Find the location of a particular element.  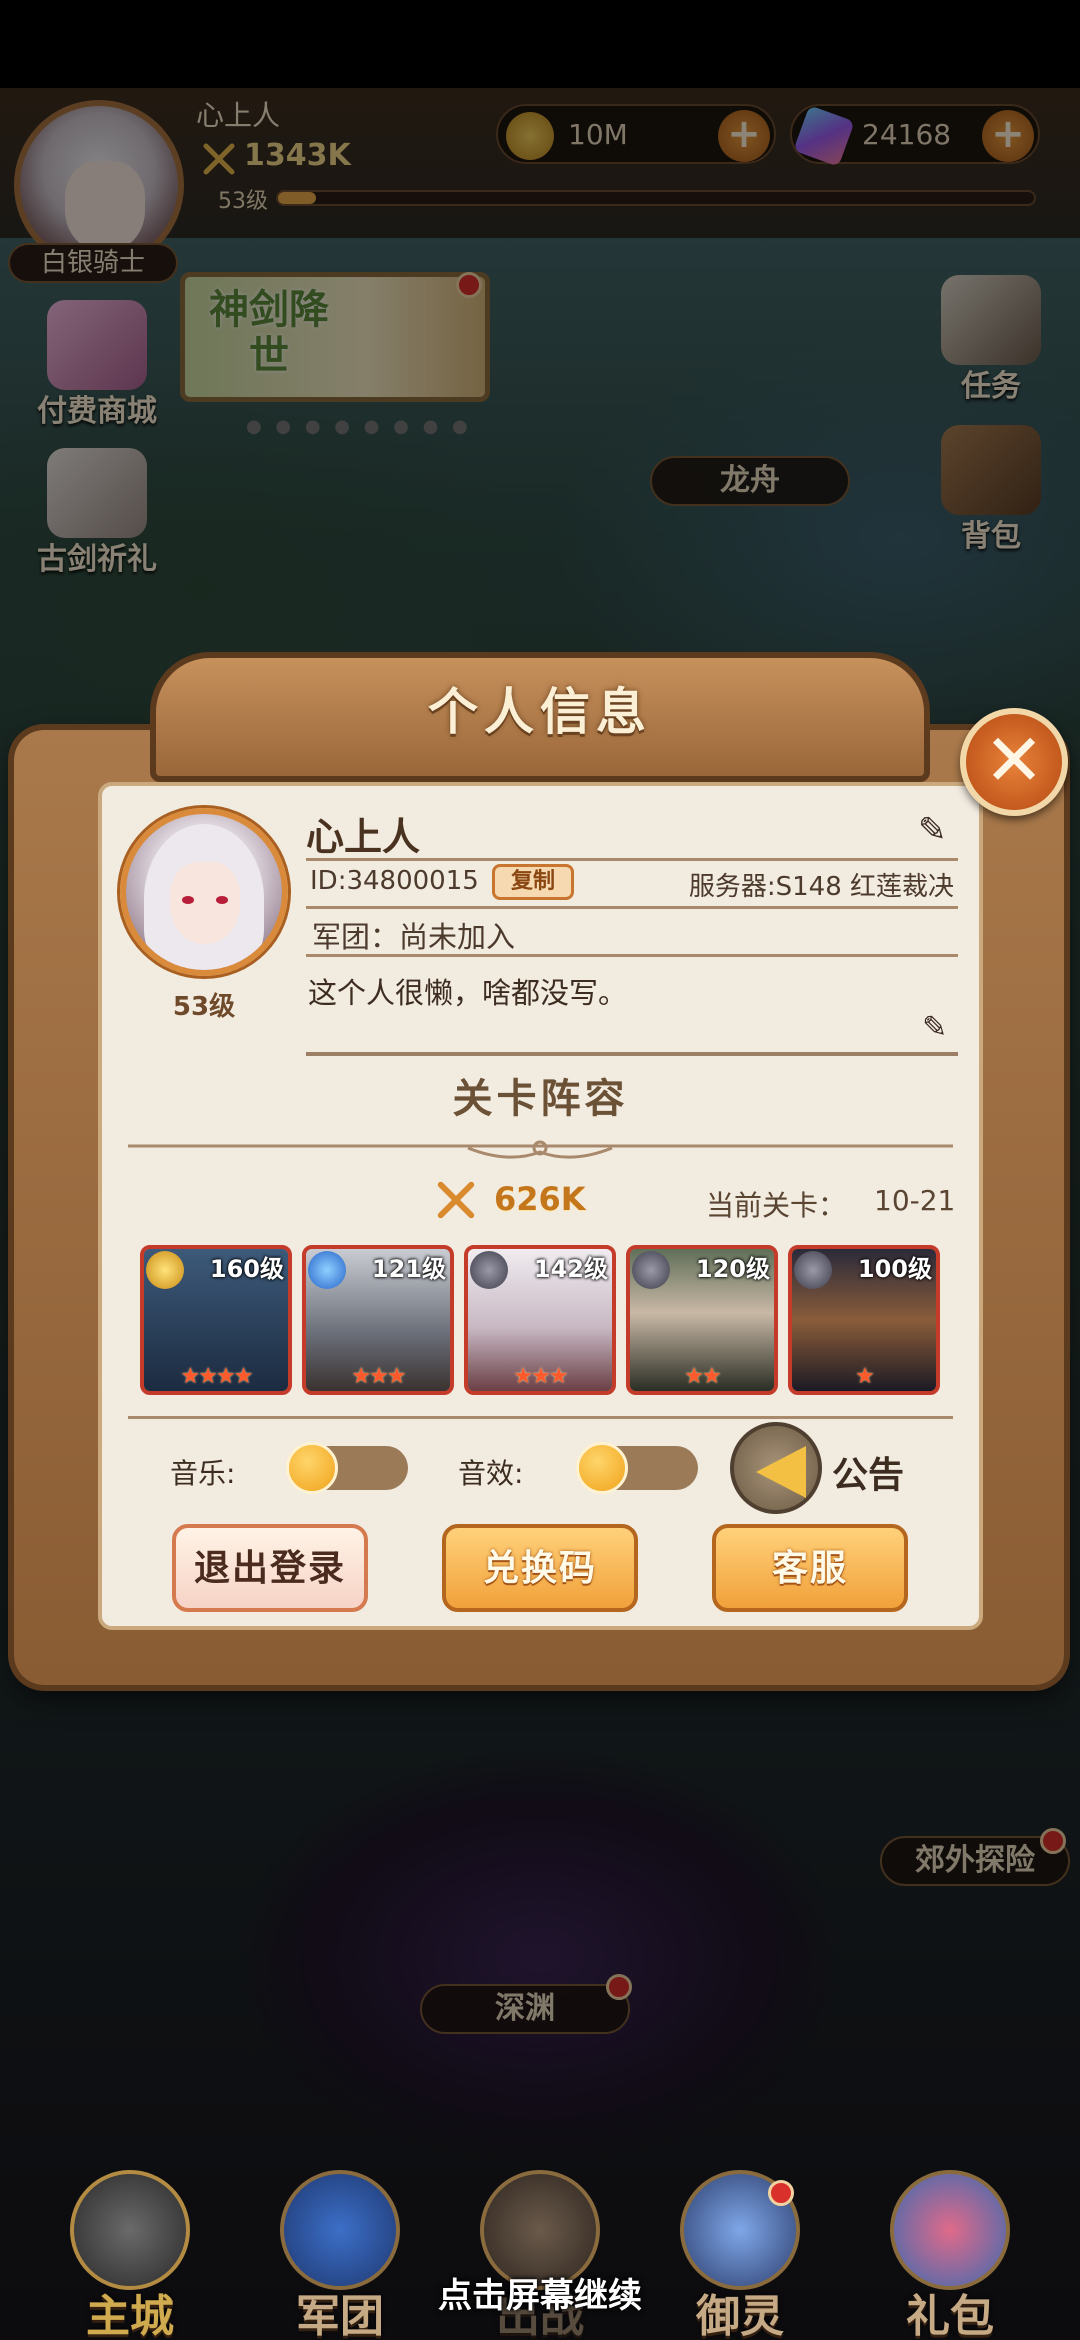

hero-card: 100级 ★ is located at coordinates (864, 1320).